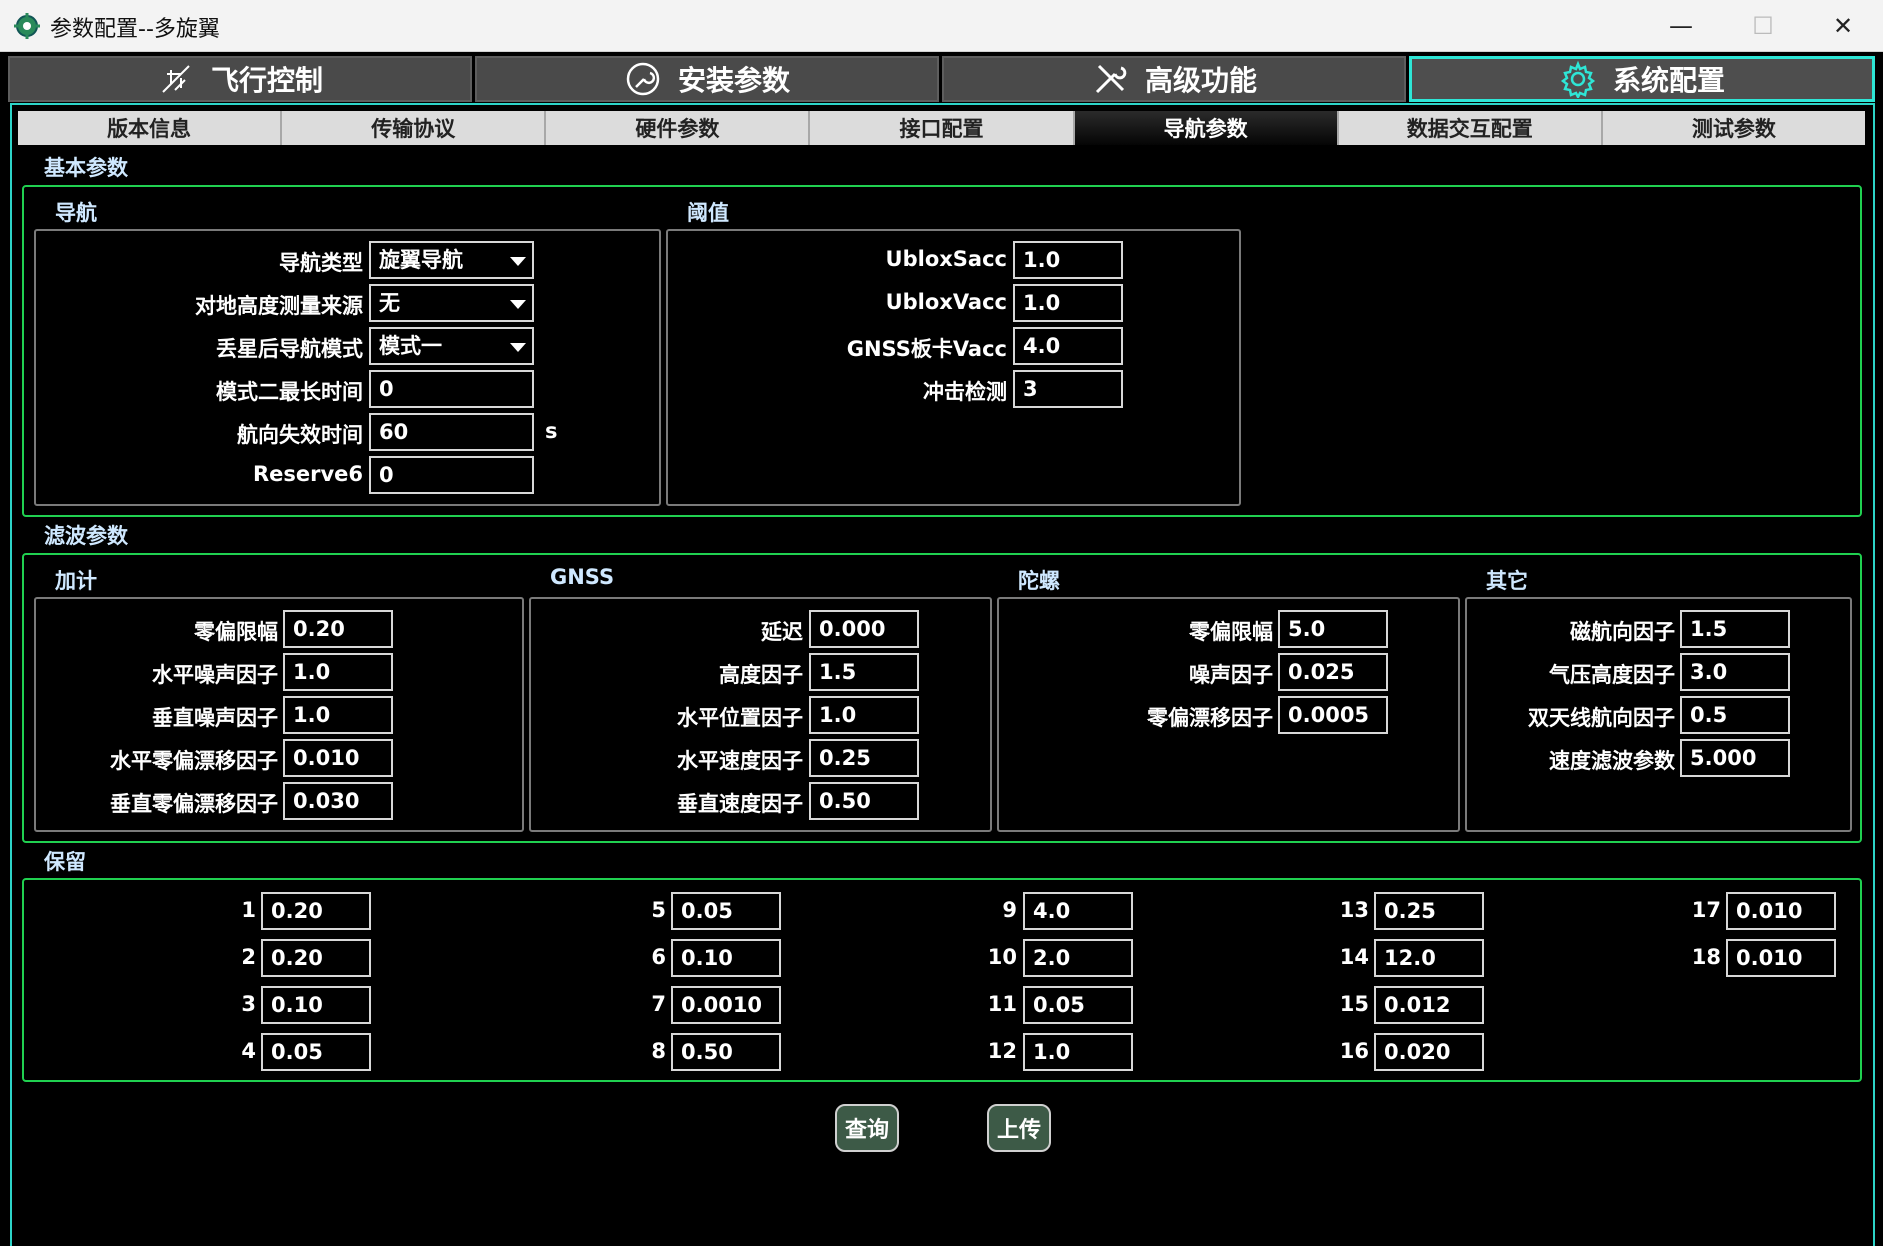  I want to click on reserve6-input: 0, so click(451, 475).